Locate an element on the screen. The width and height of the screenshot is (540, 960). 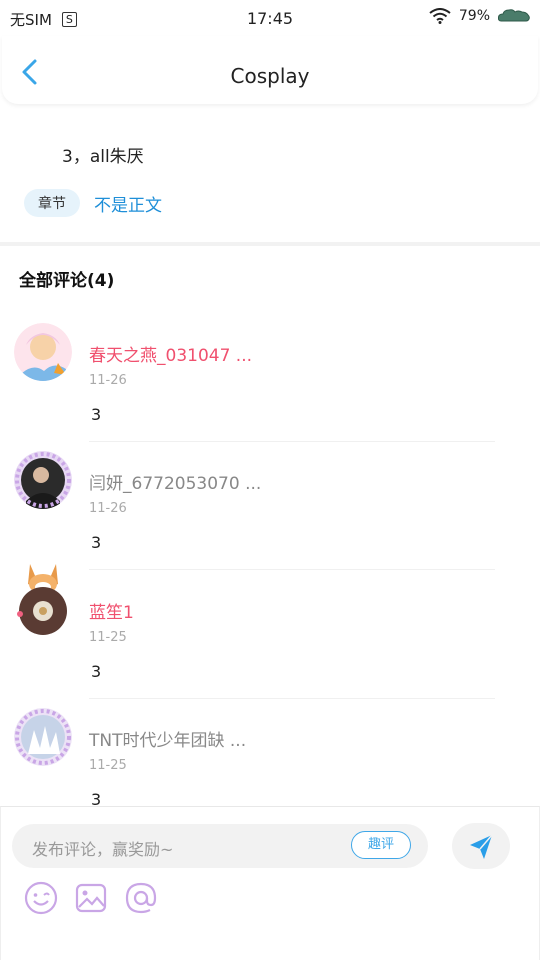
quping-button: 趣评 is located at coordinates (381, 845).